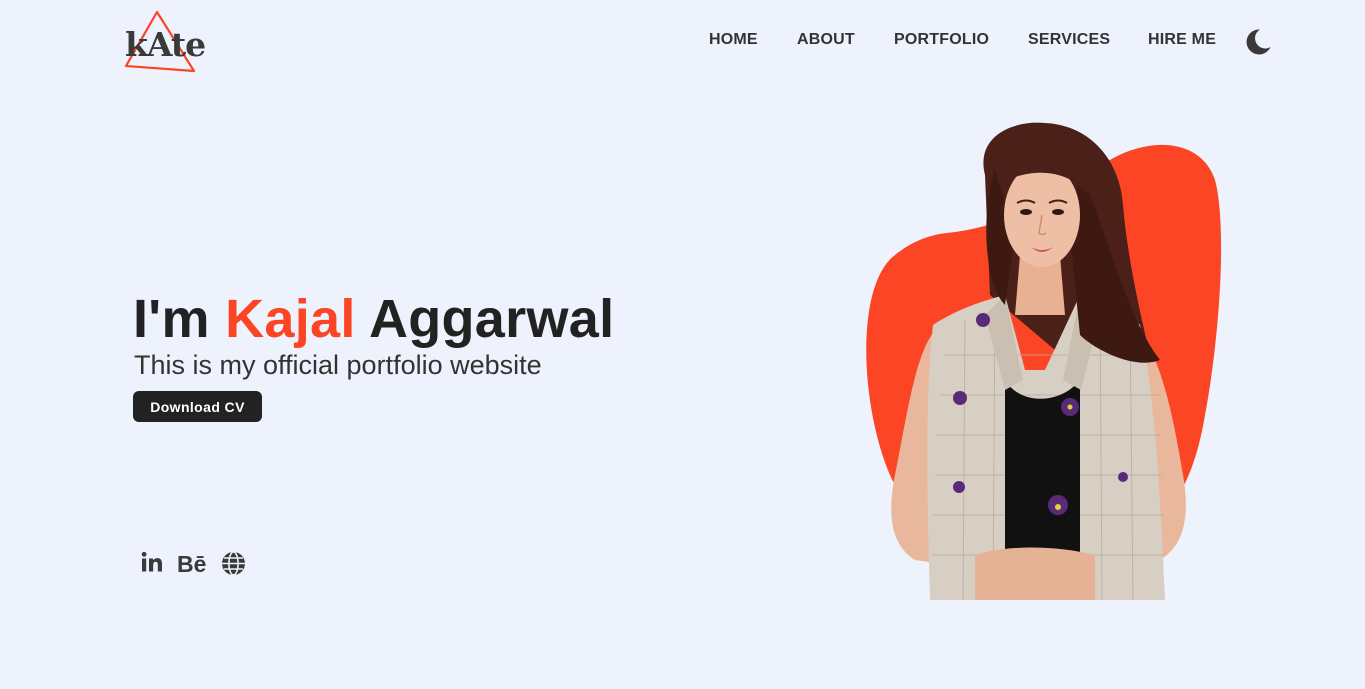  What do you see at coordinates (941, 40) in the screenshot?
I see `nav-item-portfolio: PORTFOLIO` at bounding box center [941, 40].